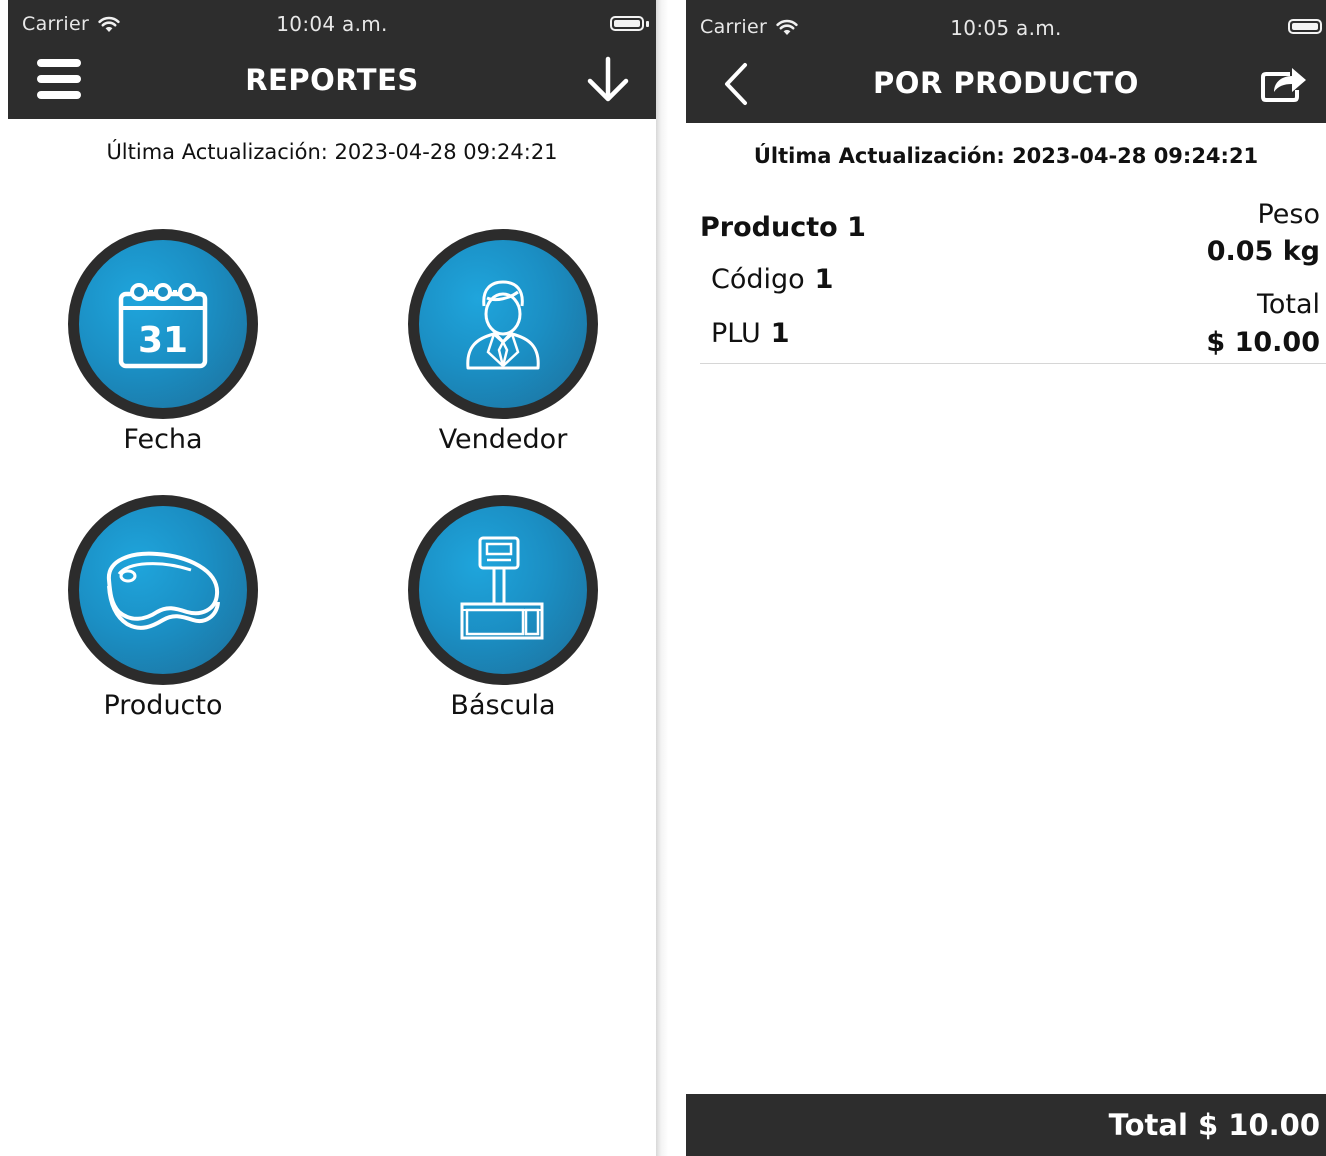 Image resolution: width=1326 pixels, height=1156 pixels. What do you see at coordinates (780, 333) in the screenshot?
I see `plu-value: 1` at bounding box center [780, 333].